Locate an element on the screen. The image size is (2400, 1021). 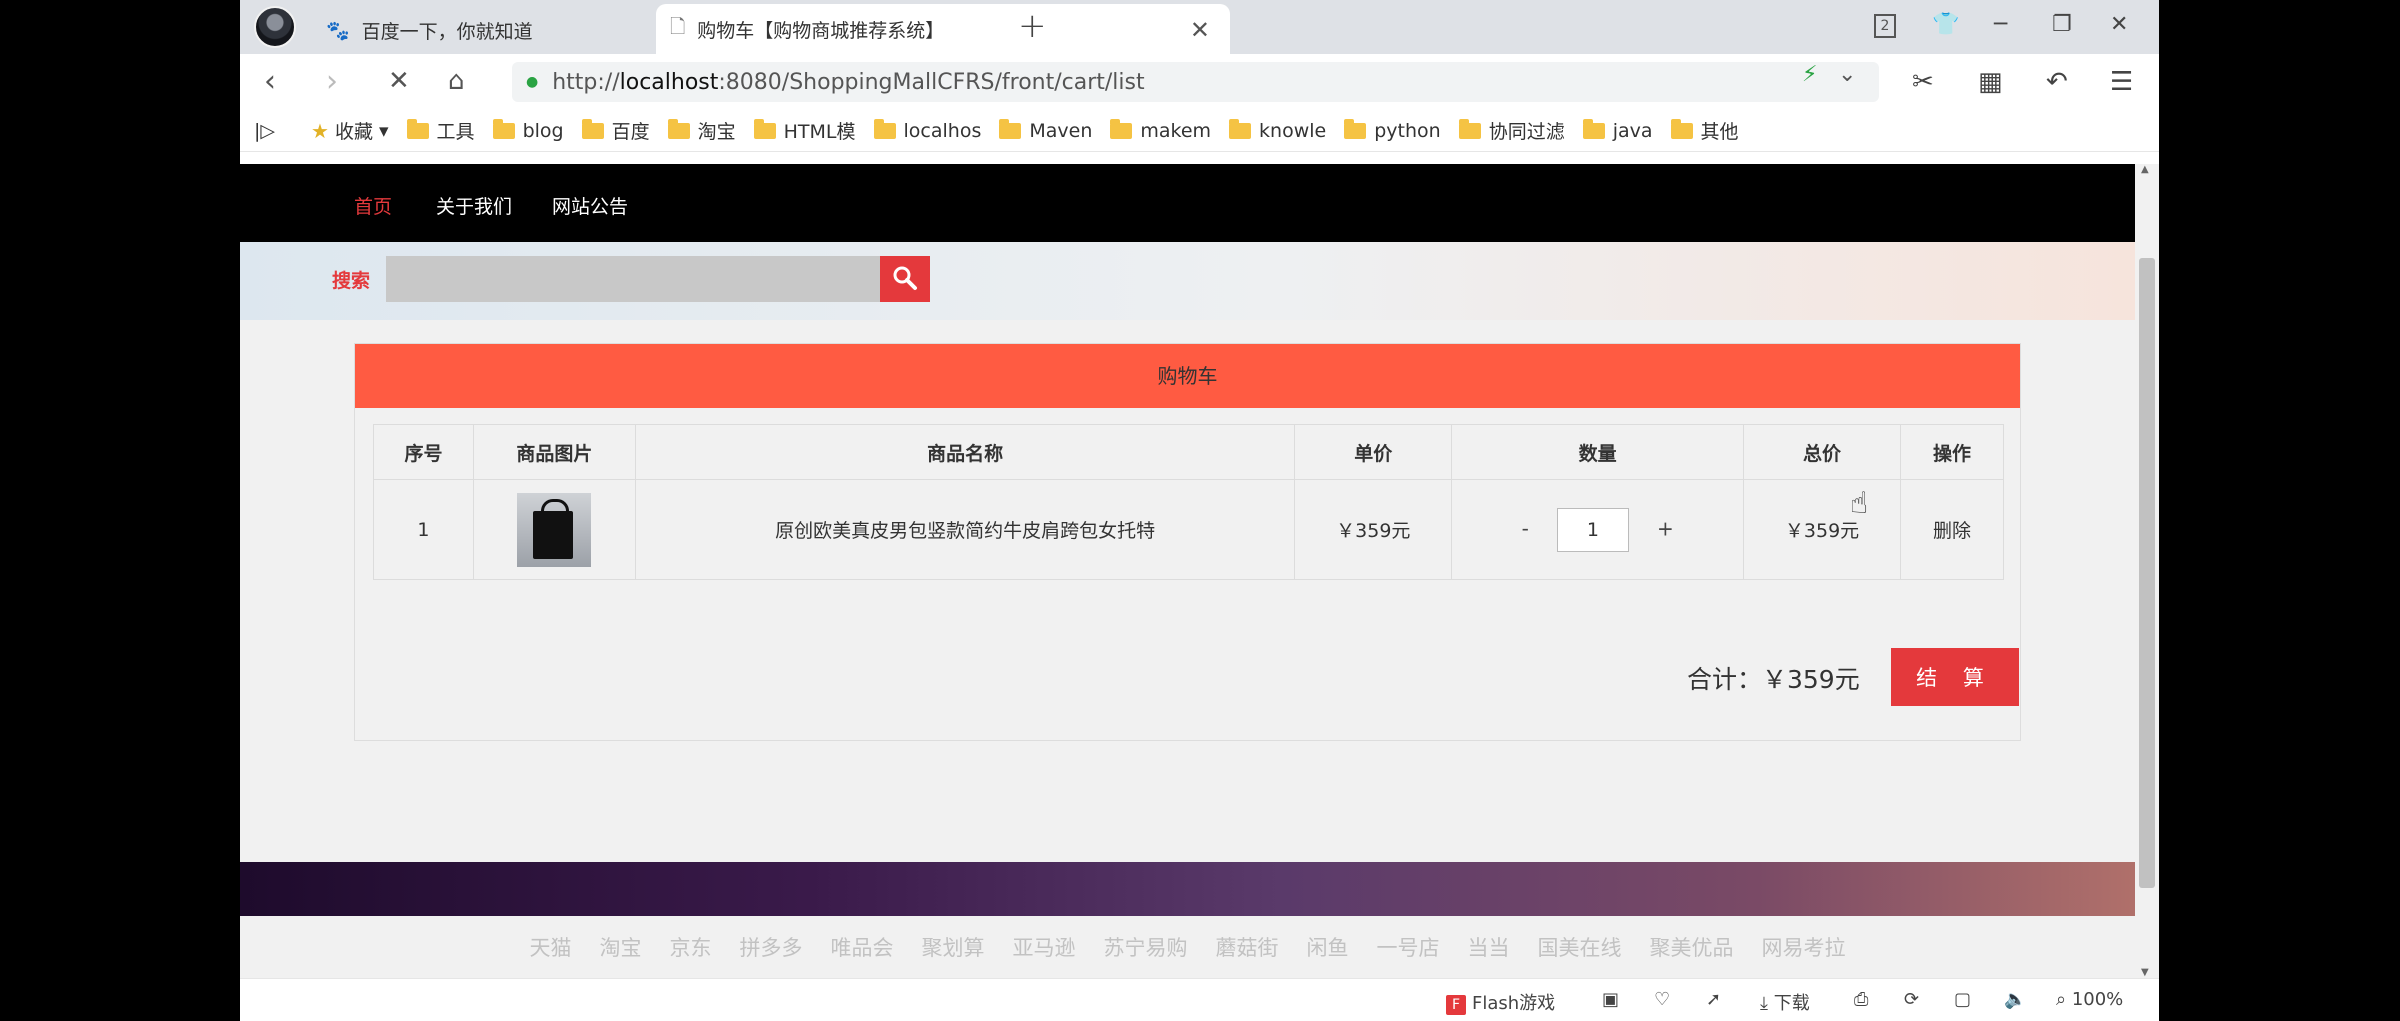
user-avatar is located at coordinates (275, 27).